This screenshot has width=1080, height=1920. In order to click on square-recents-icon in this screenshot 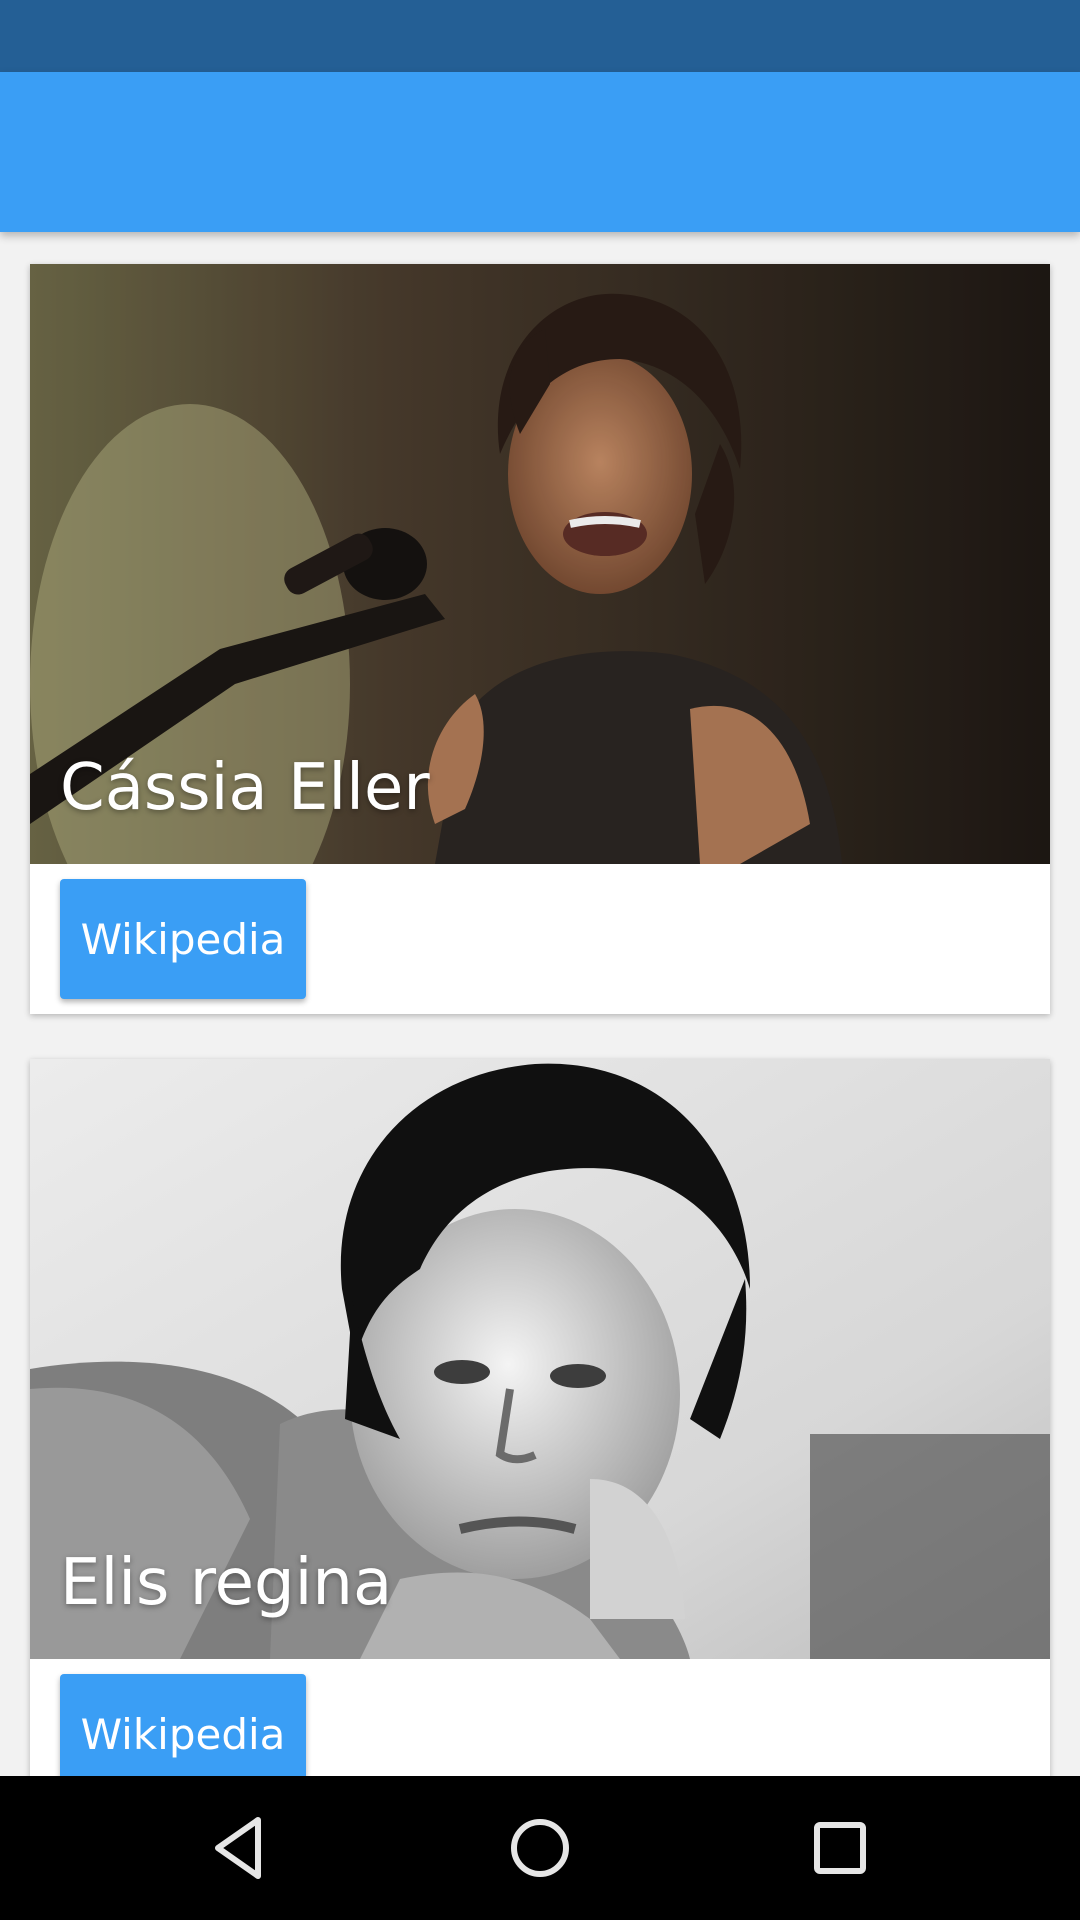, I will do `click(840, 1848)`.